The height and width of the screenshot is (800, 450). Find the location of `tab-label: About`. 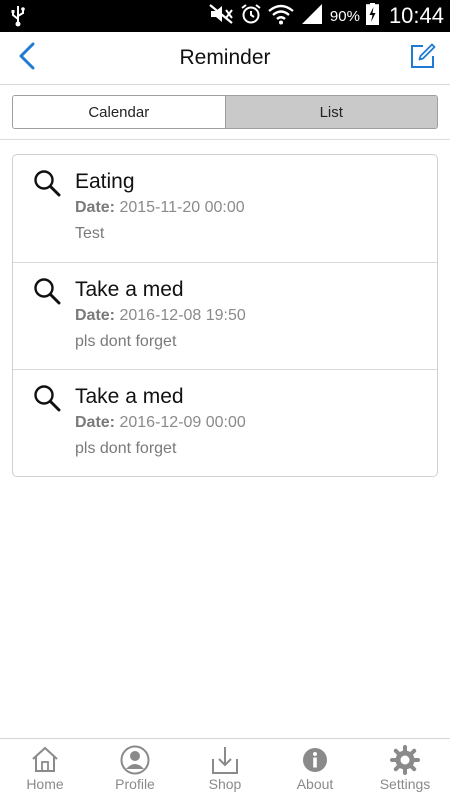

tab-label: About is located at coordinates (315, 784).